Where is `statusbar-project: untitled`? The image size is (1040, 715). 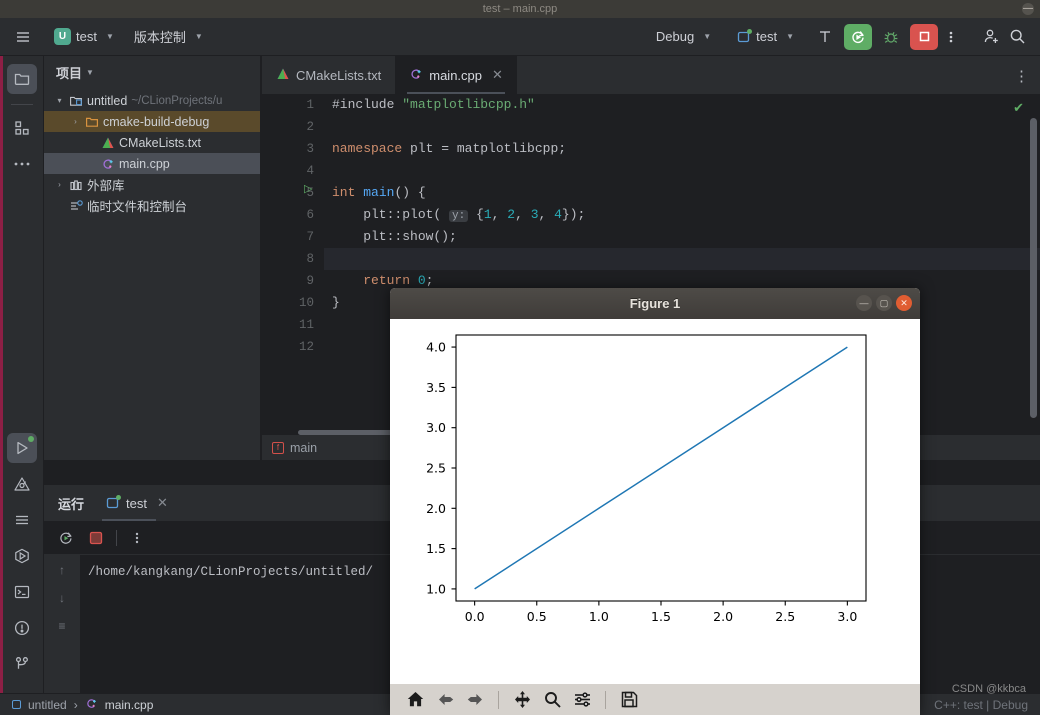
statusbar-project: untitled is located at coordinates (47, 705).